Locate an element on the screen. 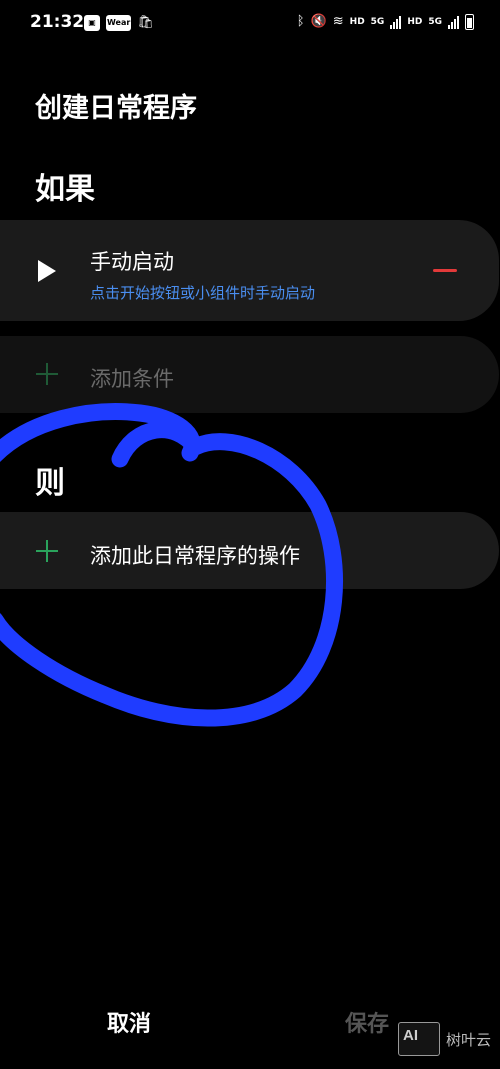  watermark-logo-icon: AI is located at coordinates (419, 1039).